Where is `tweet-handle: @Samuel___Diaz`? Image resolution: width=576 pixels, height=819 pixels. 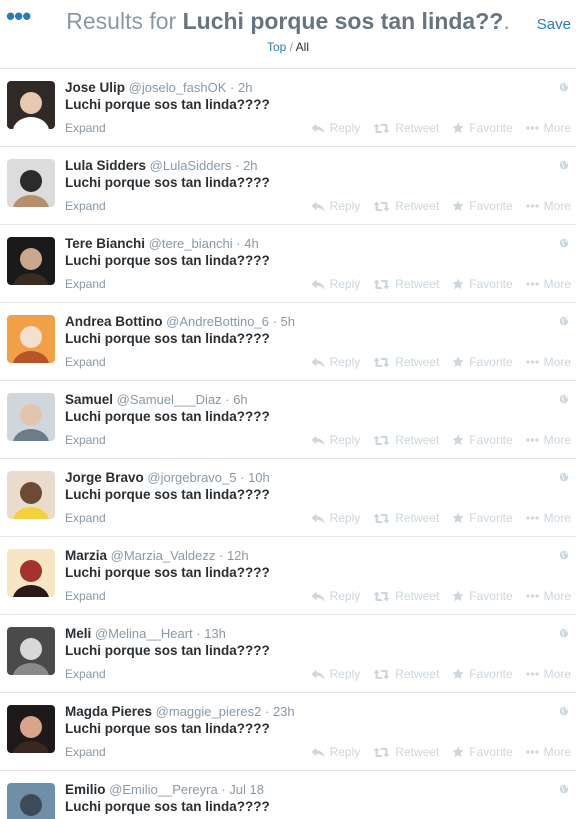 tweet-handle: @Samuel___Diaz is located at coordinates (169, 399).